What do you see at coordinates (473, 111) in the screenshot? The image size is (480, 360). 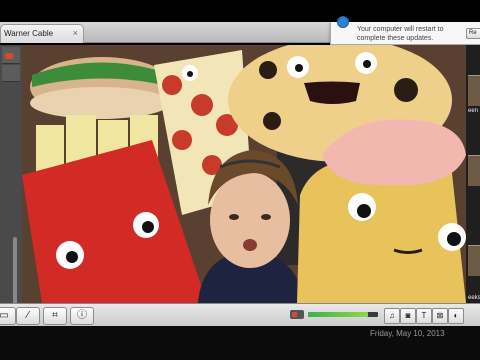 I see `clip-label: een` at bounding box center [473, 111].